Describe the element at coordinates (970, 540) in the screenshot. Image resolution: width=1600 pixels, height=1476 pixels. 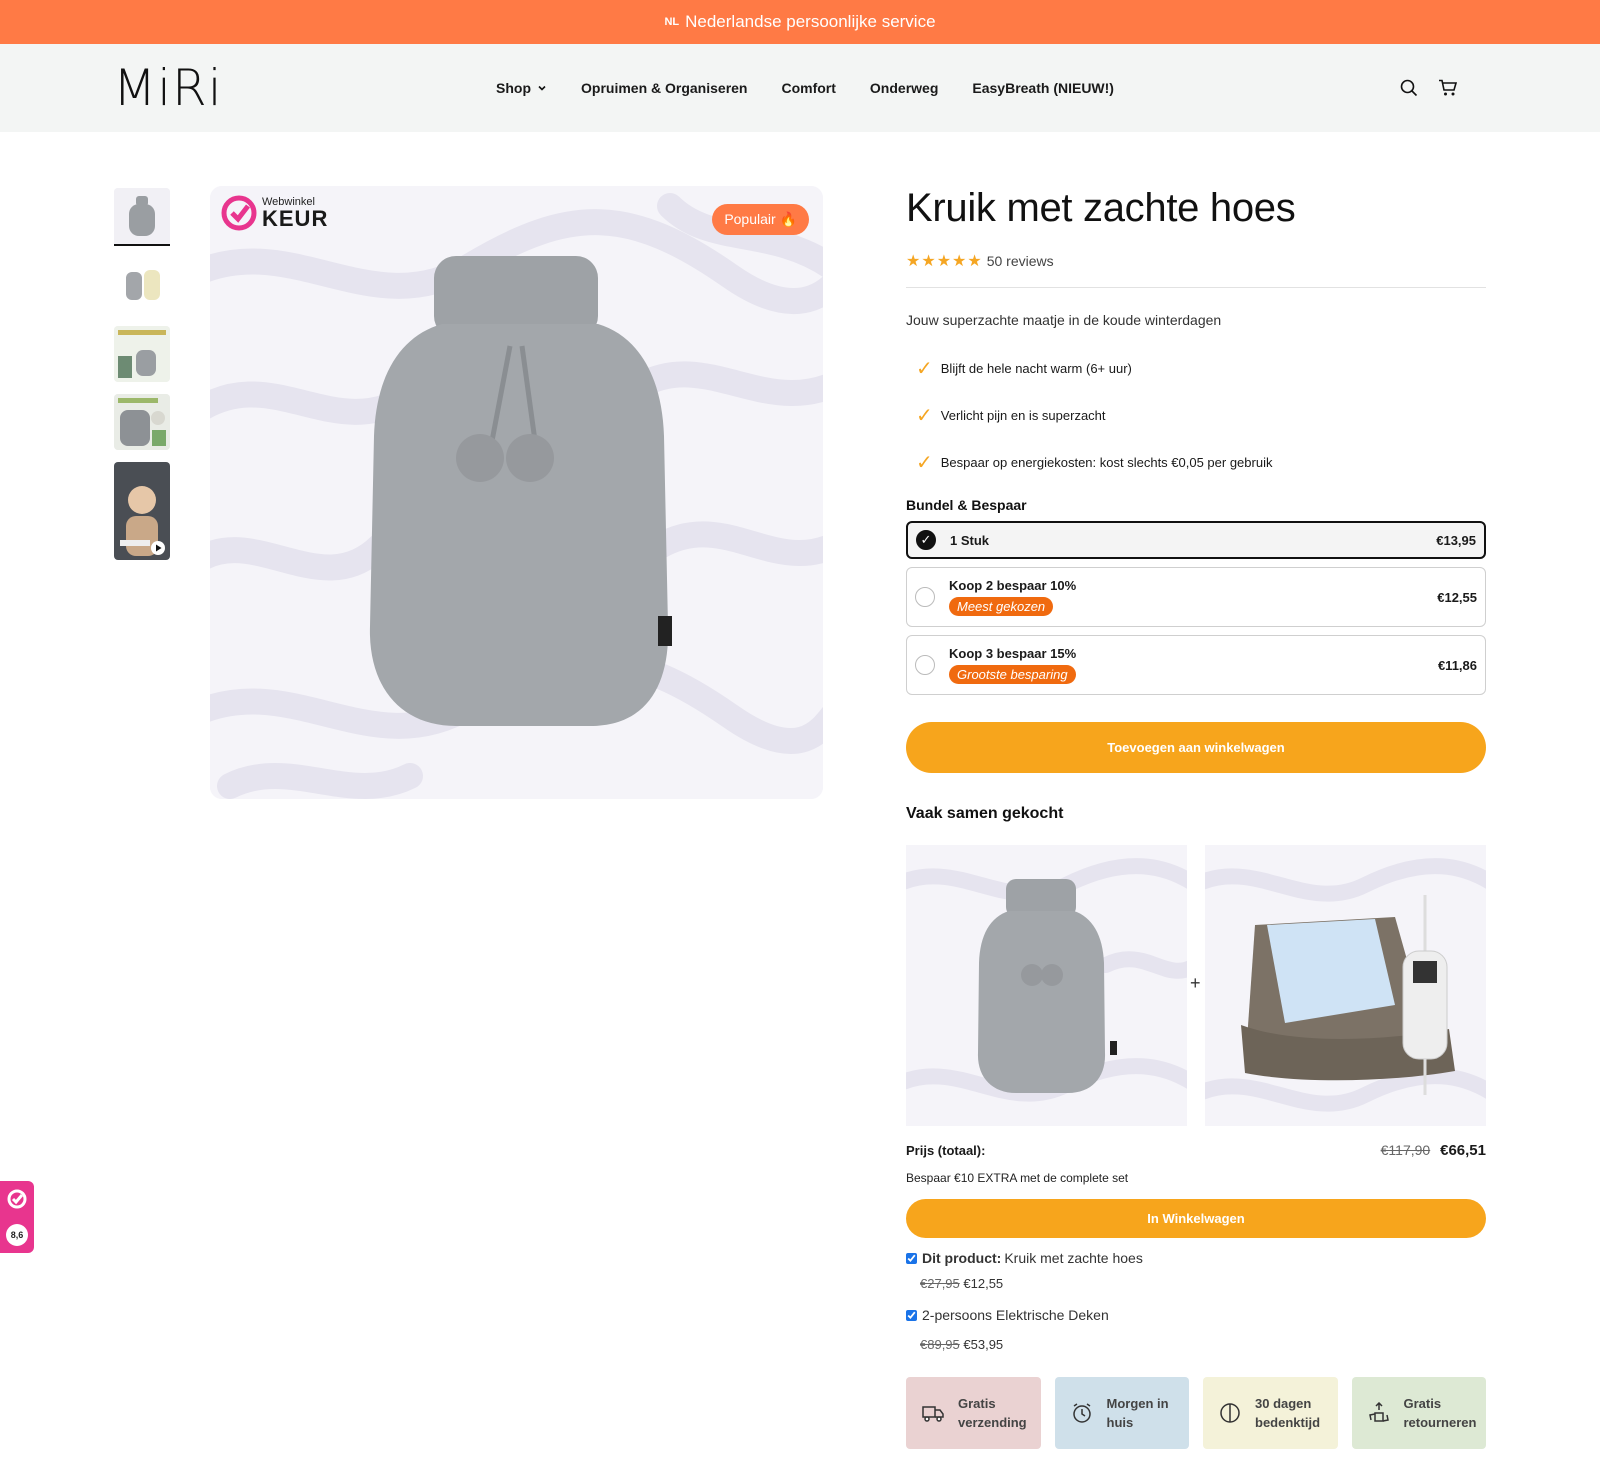
I see `bundle-option-label: 1 Stuk` at that location.